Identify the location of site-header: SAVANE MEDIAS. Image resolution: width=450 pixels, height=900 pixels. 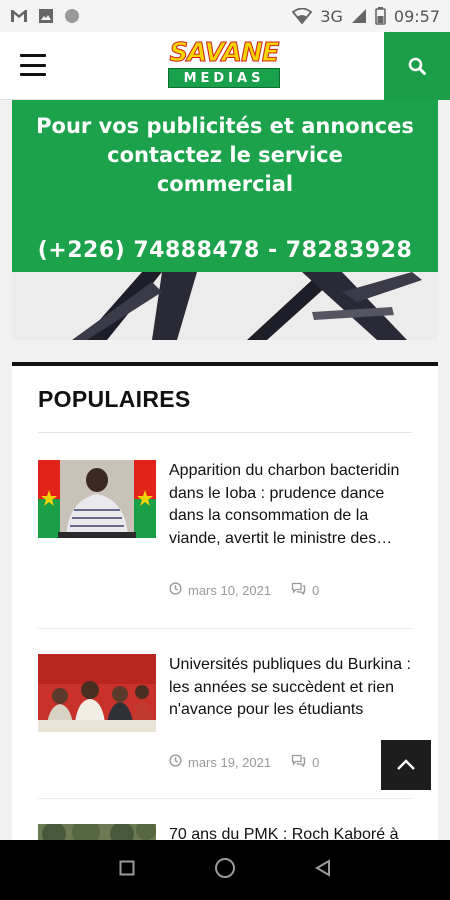
(225, 66).